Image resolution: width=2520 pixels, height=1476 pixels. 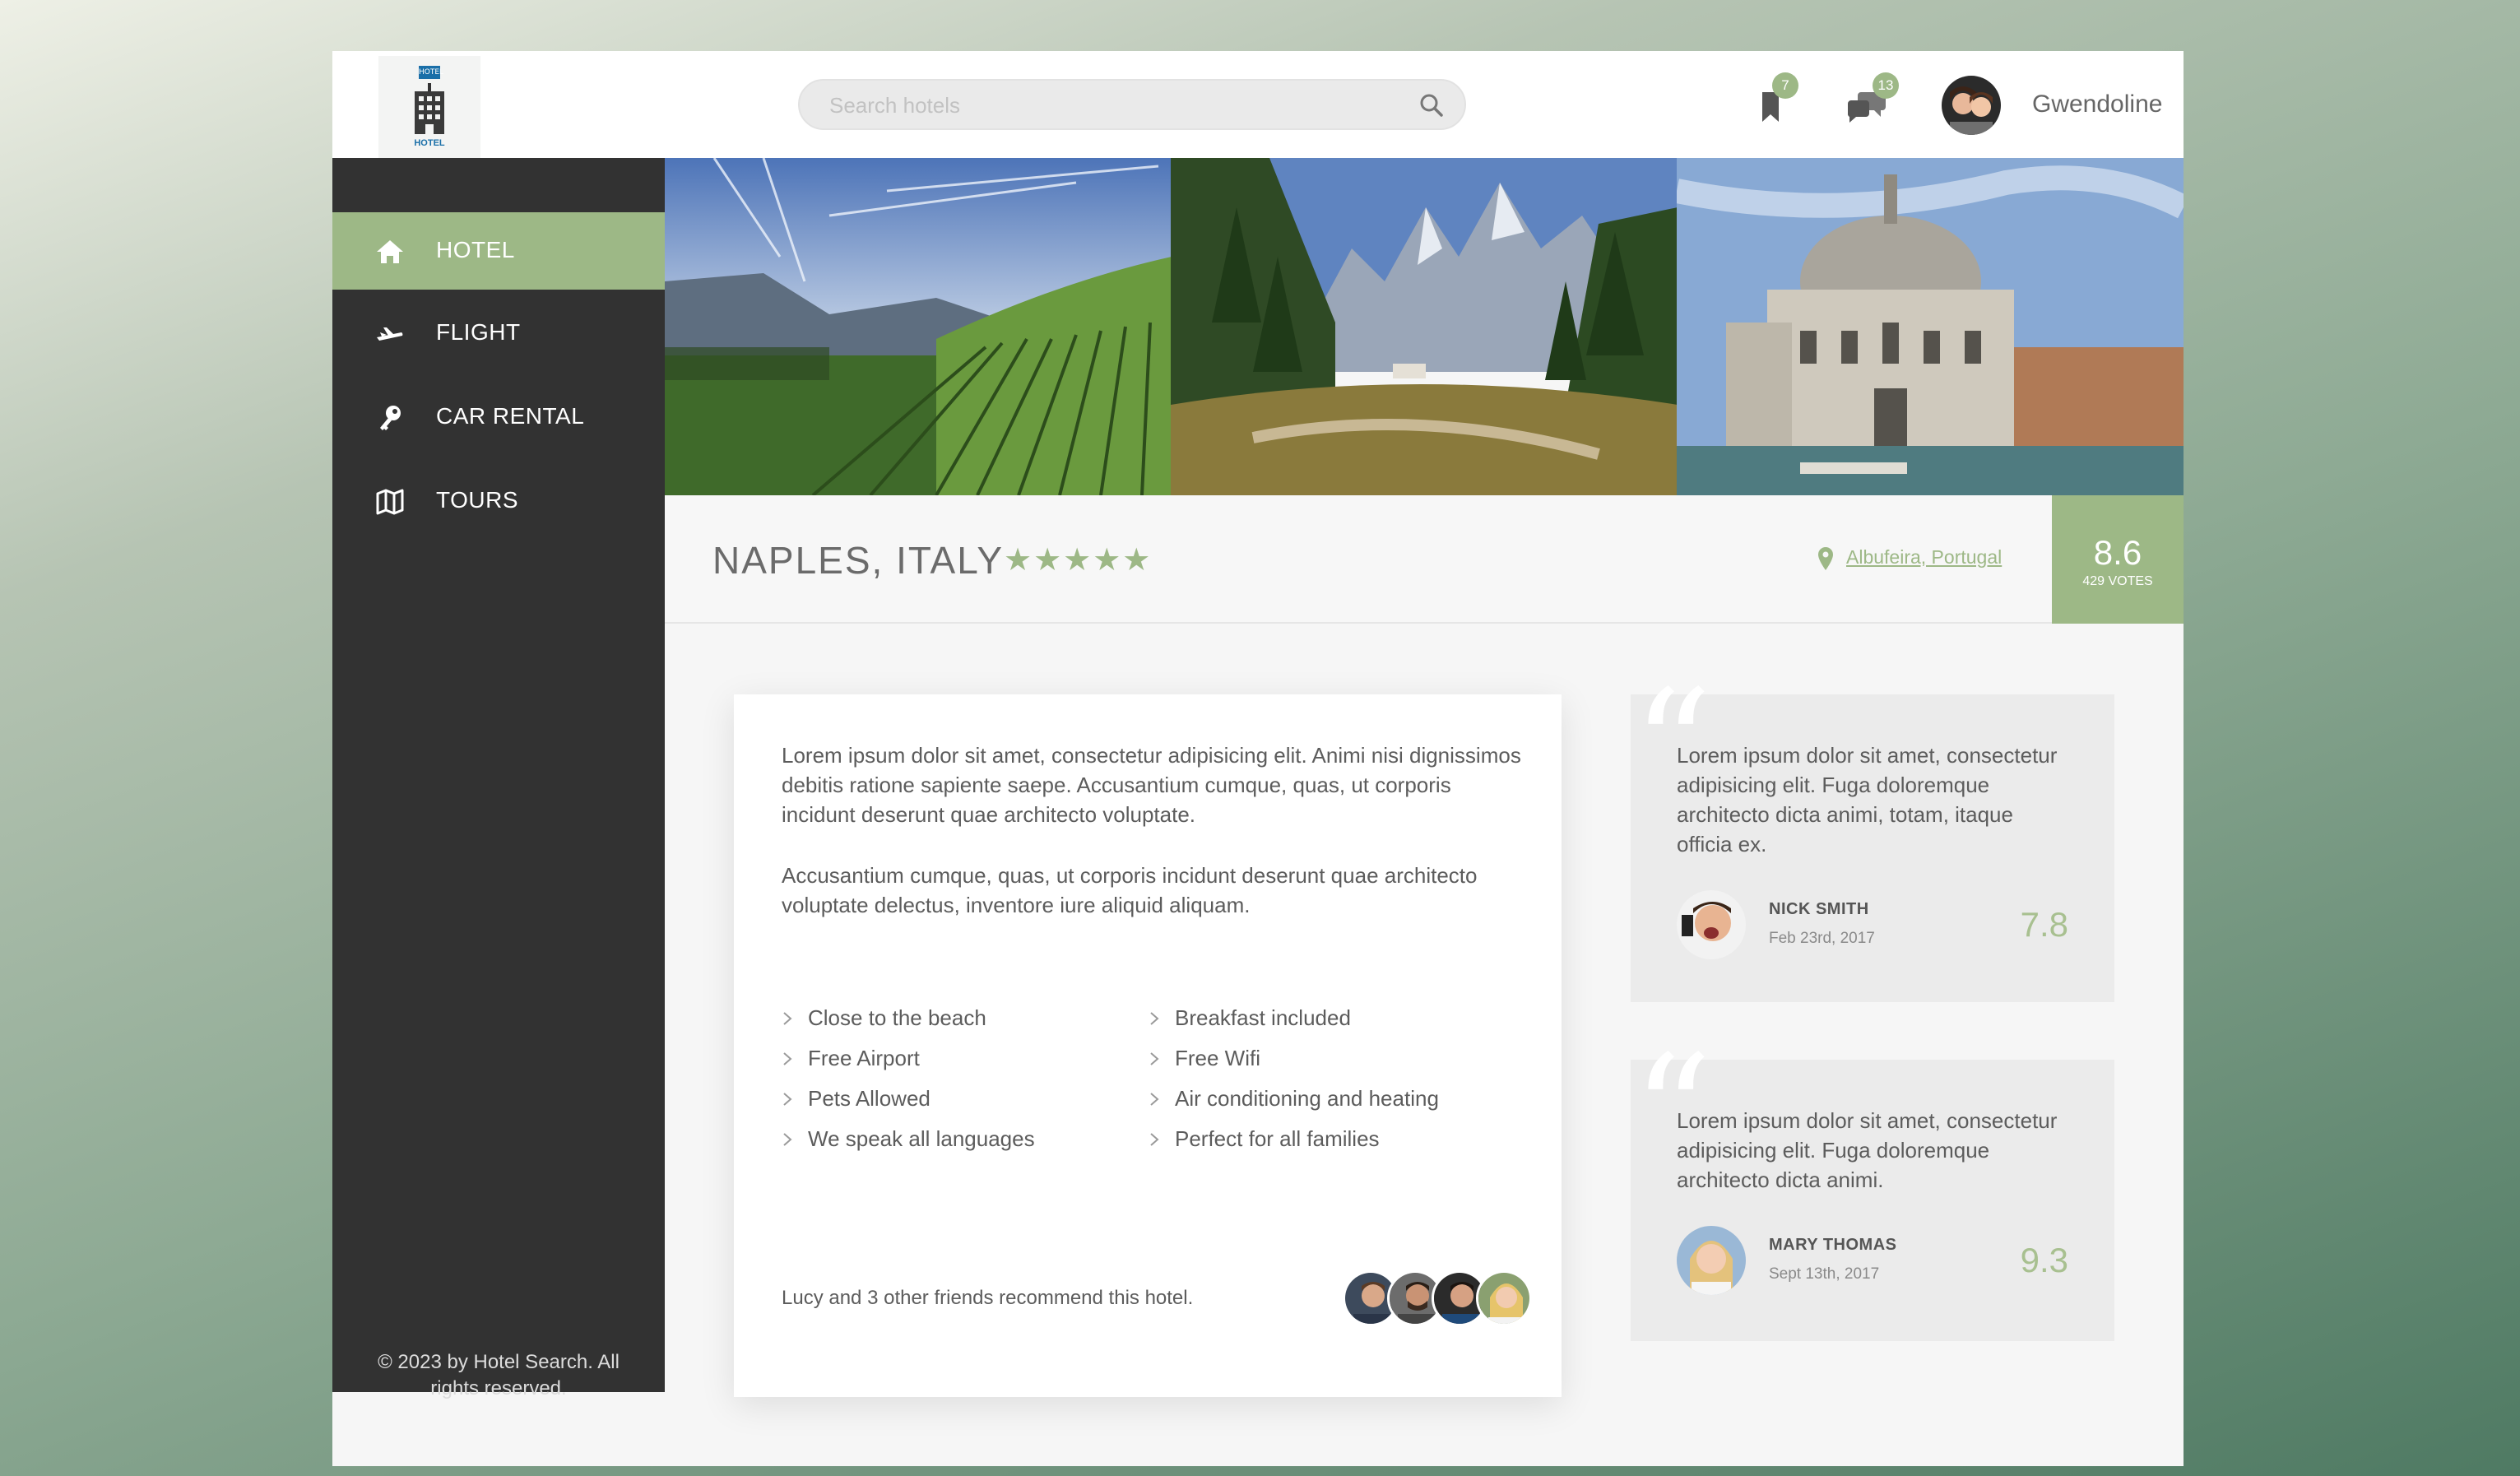 I want to click on username: Gwendoline, so click(x=2097, y=104).